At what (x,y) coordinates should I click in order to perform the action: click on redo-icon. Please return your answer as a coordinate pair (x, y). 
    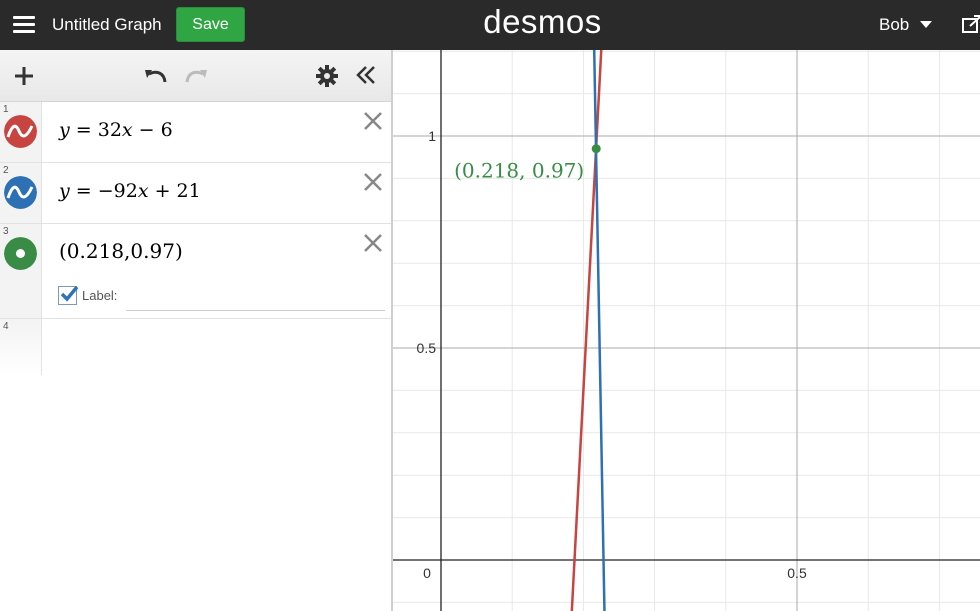
    Looking at the image, I should click on (196, 75).